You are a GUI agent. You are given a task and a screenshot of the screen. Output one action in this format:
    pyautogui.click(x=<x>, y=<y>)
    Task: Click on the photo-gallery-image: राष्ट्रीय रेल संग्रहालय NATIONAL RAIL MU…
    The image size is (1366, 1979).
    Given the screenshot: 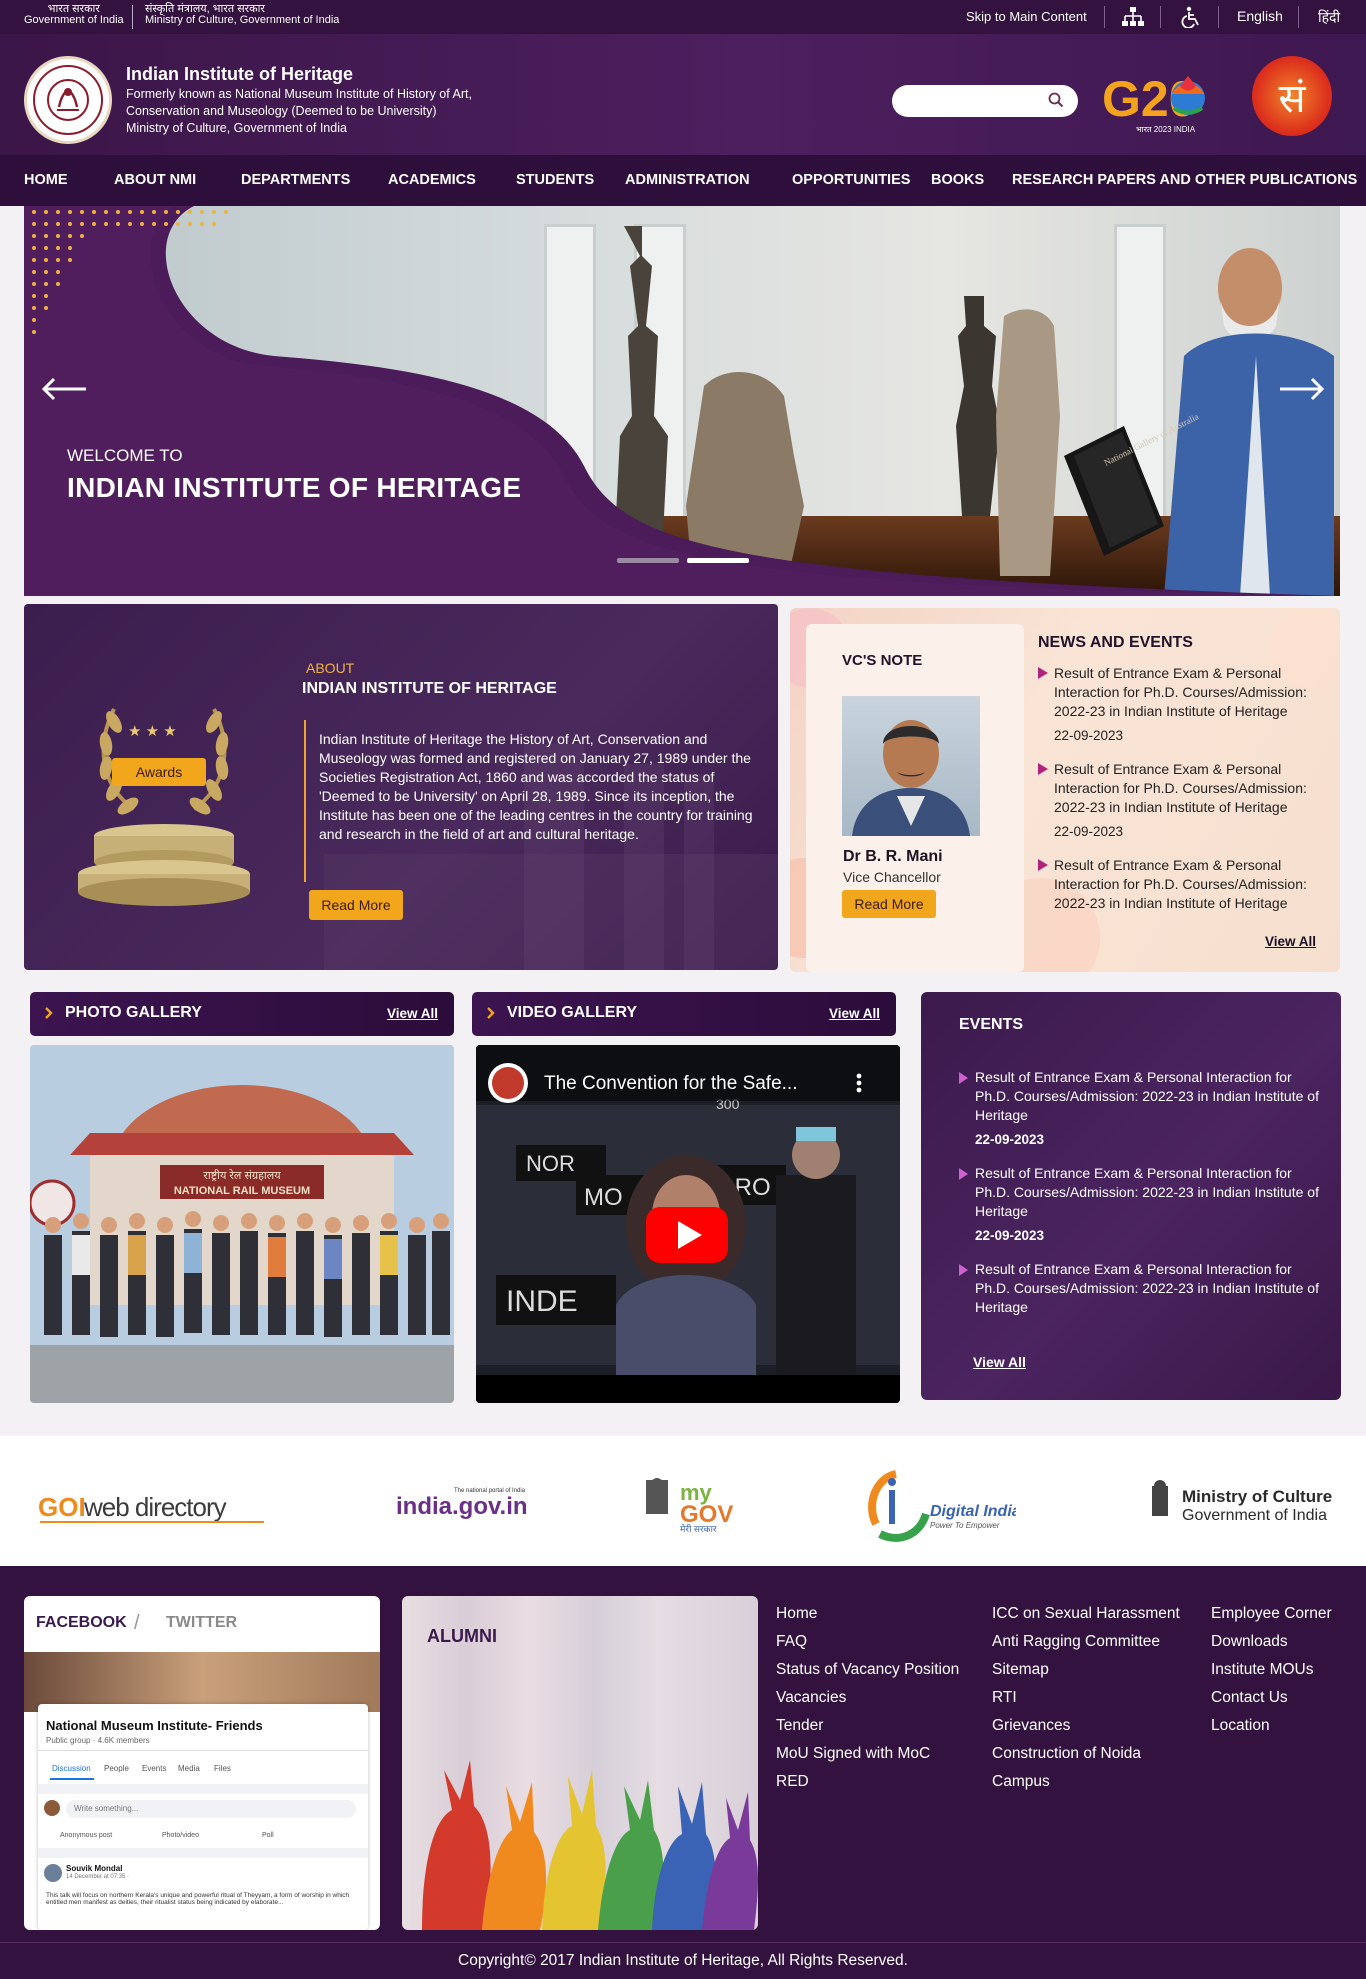 What is the action you would take?
    pyautogui.click(x=242, y=1224)
    